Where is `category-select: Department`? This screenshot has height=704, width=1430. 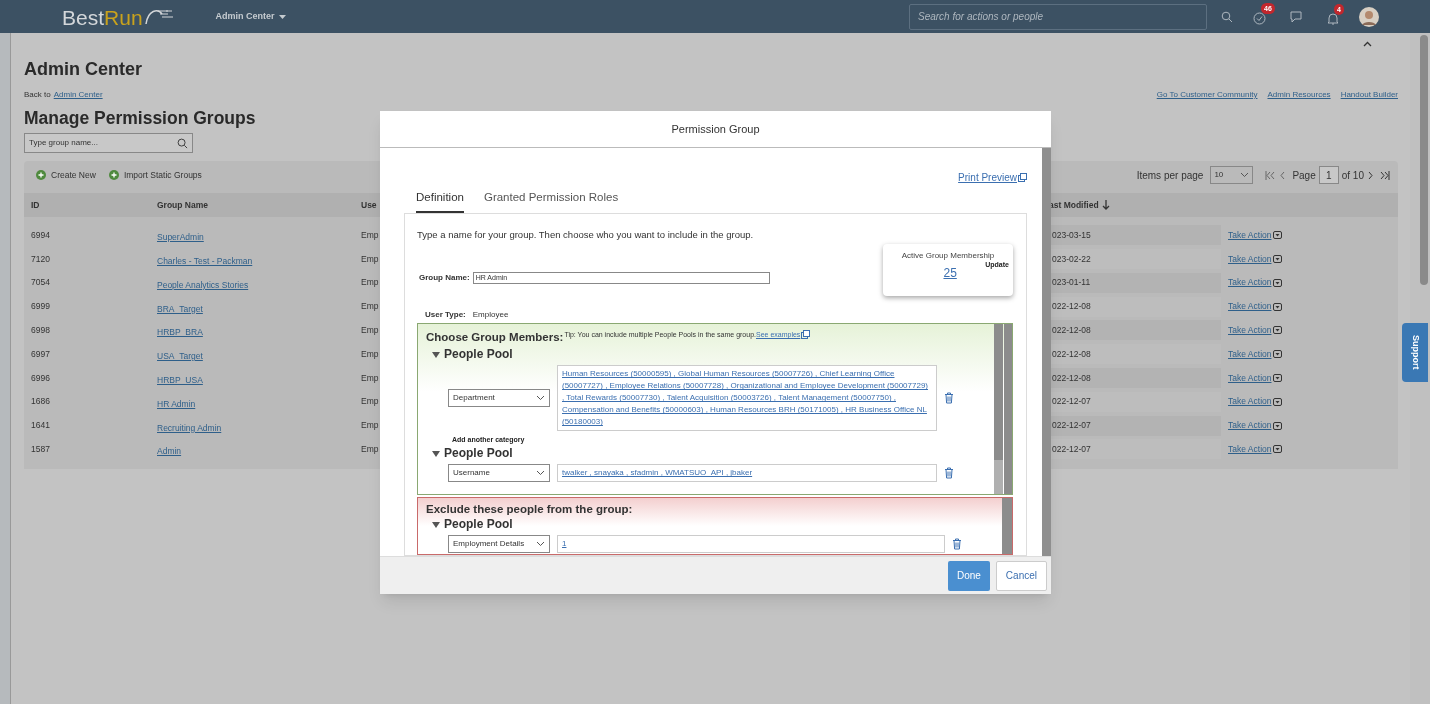
category-select: Department is located at coordinates (499, 398).